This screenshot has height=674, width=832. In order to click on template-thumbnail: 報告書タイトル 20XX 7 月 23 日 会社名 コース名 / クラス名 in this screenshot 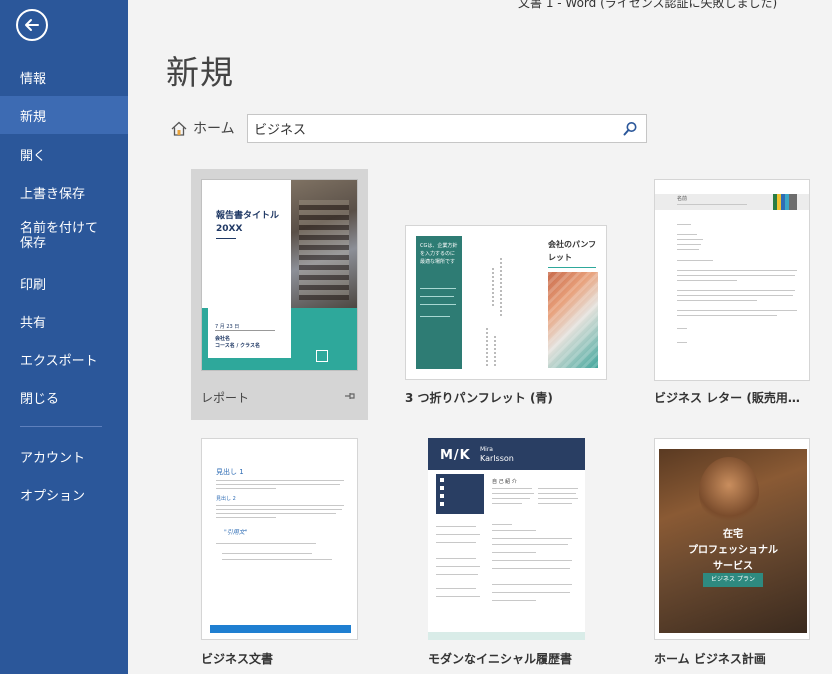, I will do `click(279, 275)`.